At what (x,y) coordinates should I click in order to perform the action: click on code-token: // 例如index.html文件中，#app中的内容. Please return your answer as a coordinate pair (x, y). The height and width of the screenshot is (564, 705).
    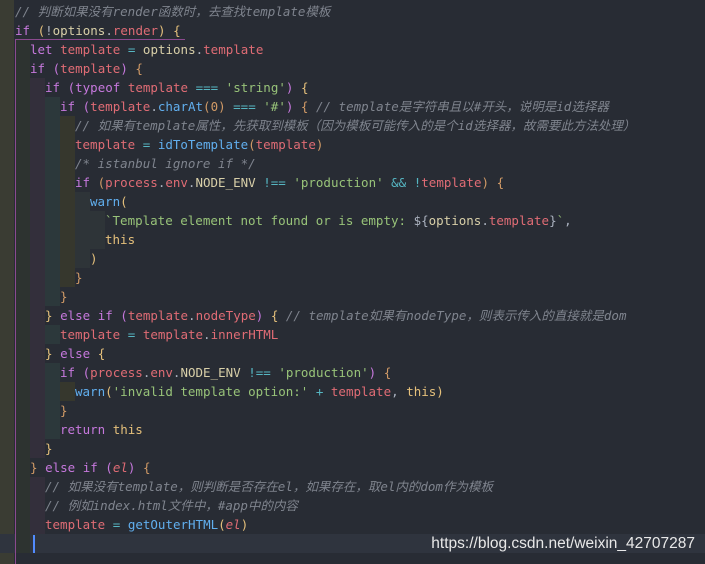
    Looking at the image, I should click on (171, 505).